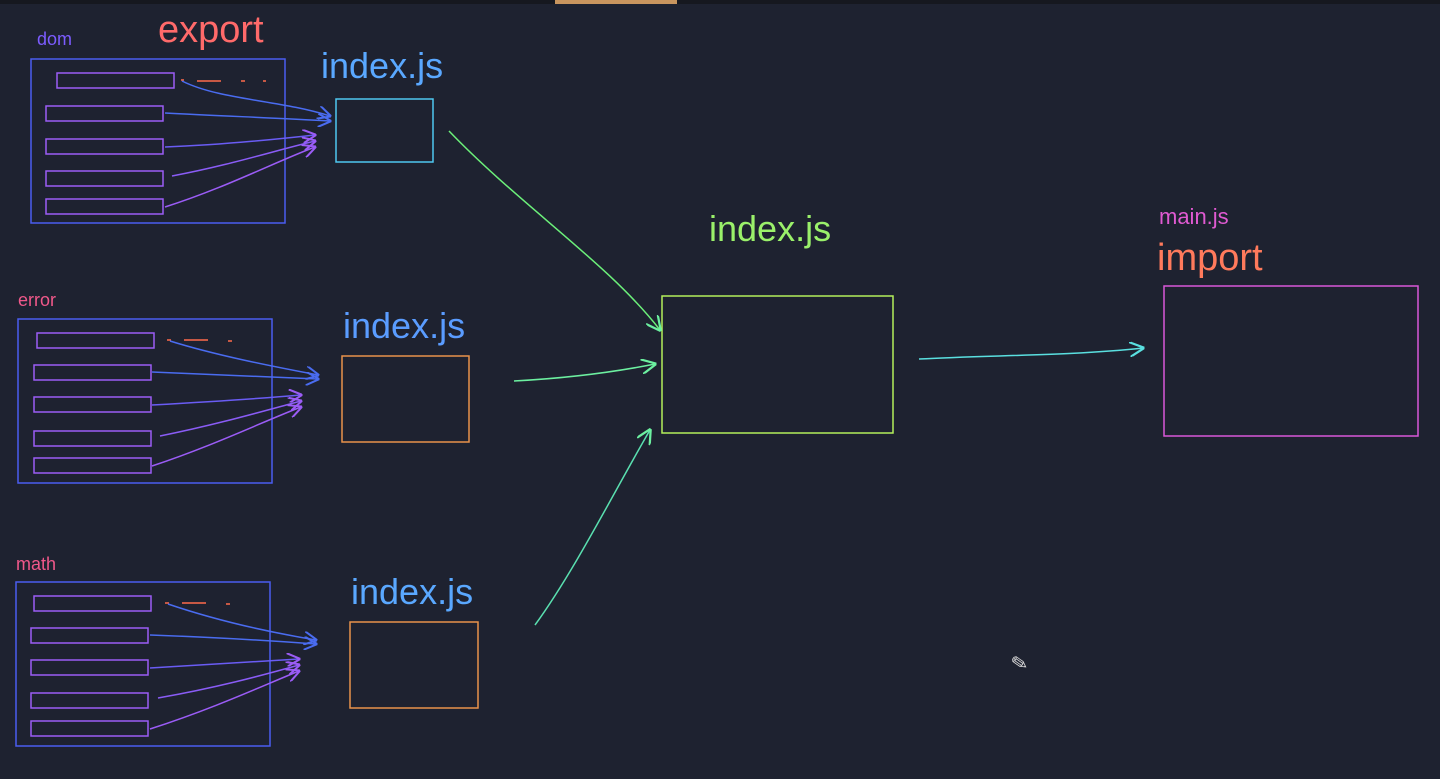  Describe the element at coordinates (199, 340) in the screenshot. I see `error-dash-accent` at that location.